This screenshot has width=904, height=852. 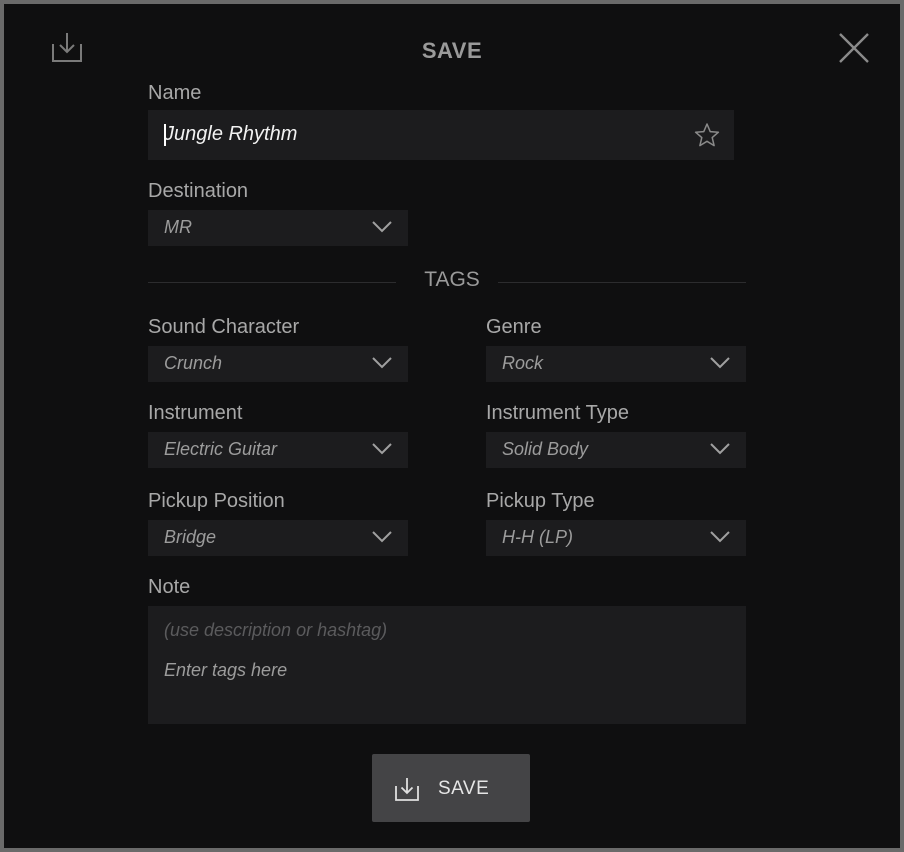 What do you see at coordinates (226, 670) in the screenshot?
I see `note-value: Enter tags here` at bounding box center [226, 670].